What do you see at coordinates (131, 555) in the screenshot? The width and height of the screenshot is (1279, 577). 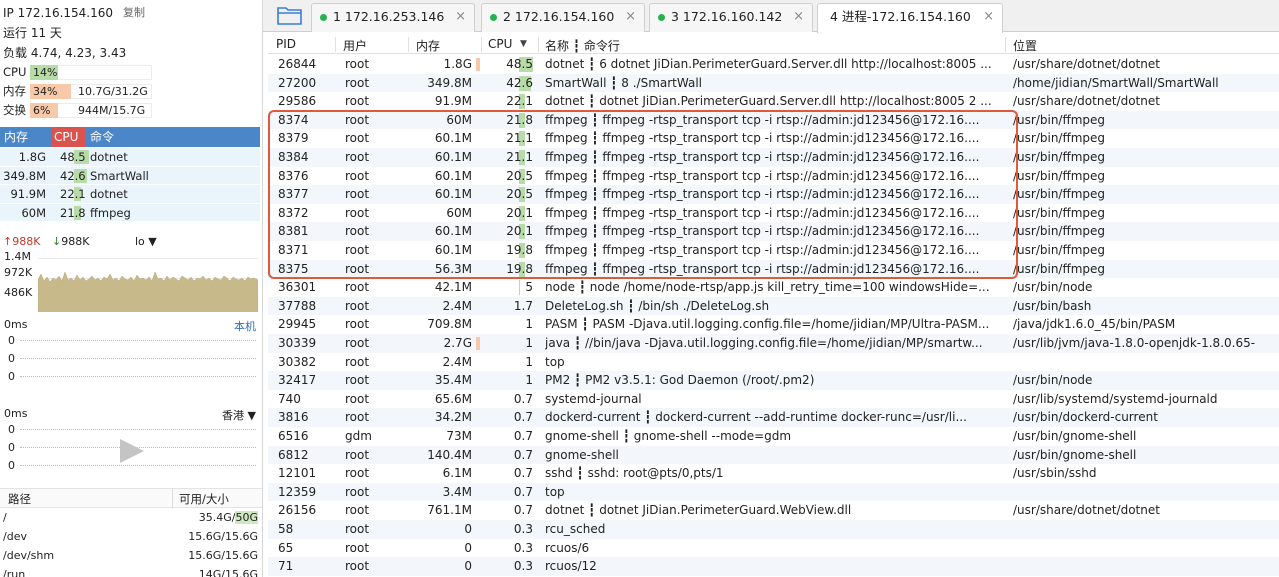 I see `disk-row: /dev/shm 15.6G/15.6G` at bounding box center [131, 555].